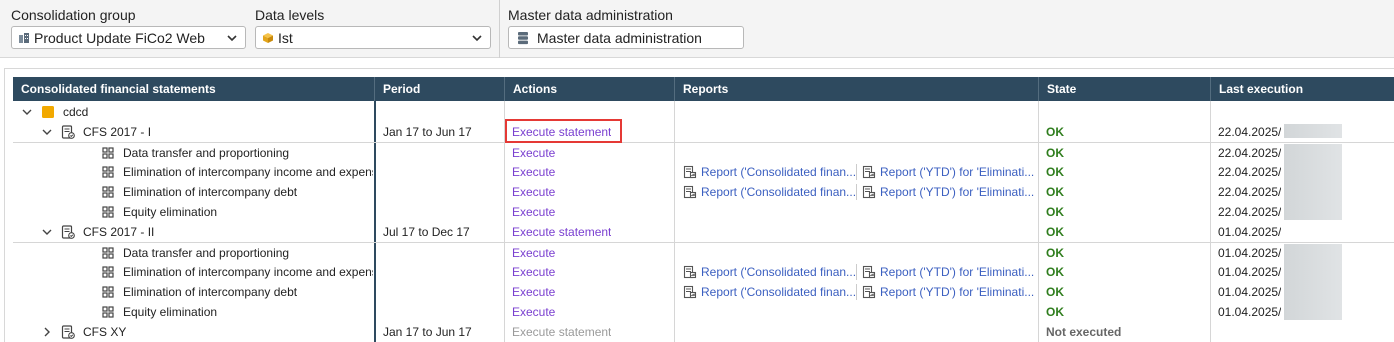 The width and height of the screenshot is (1394, 342). Describe the element at coordinates (590, 15) in the screenshot. I see `master-data-label: Master data administration` at that location.